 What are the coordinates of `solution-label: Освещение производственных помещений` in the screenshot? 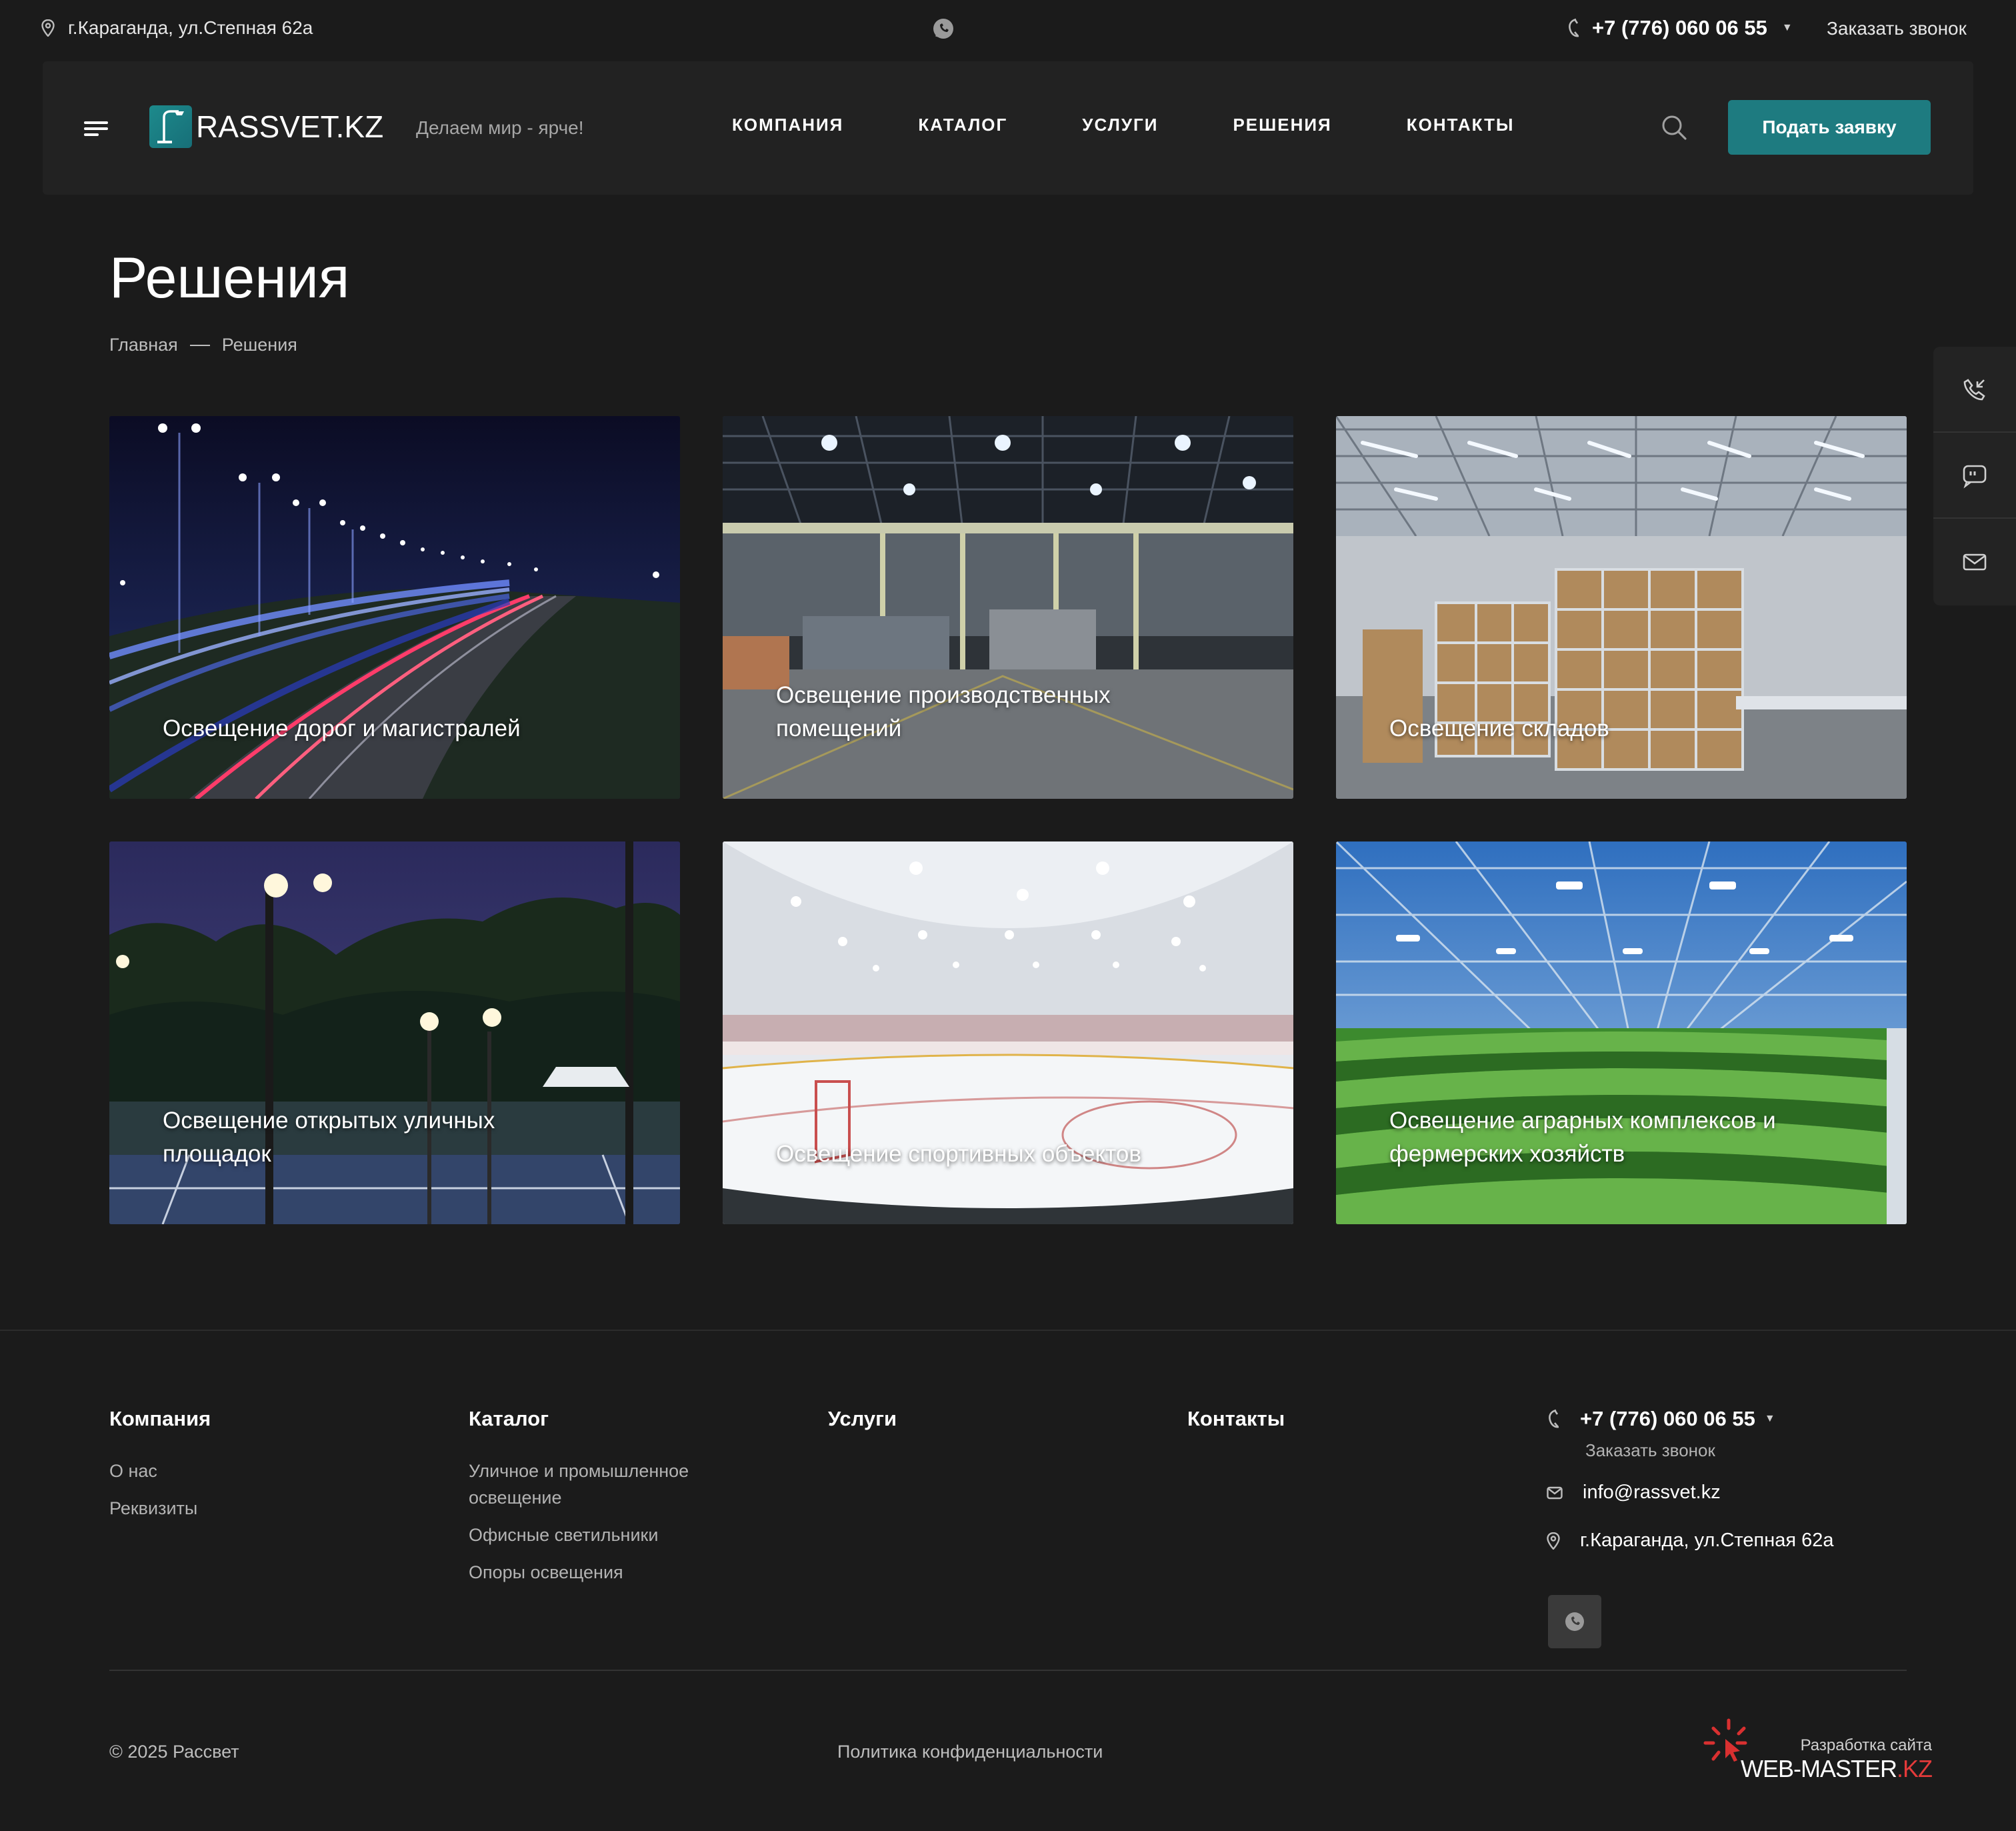 It's located at (976, 712).